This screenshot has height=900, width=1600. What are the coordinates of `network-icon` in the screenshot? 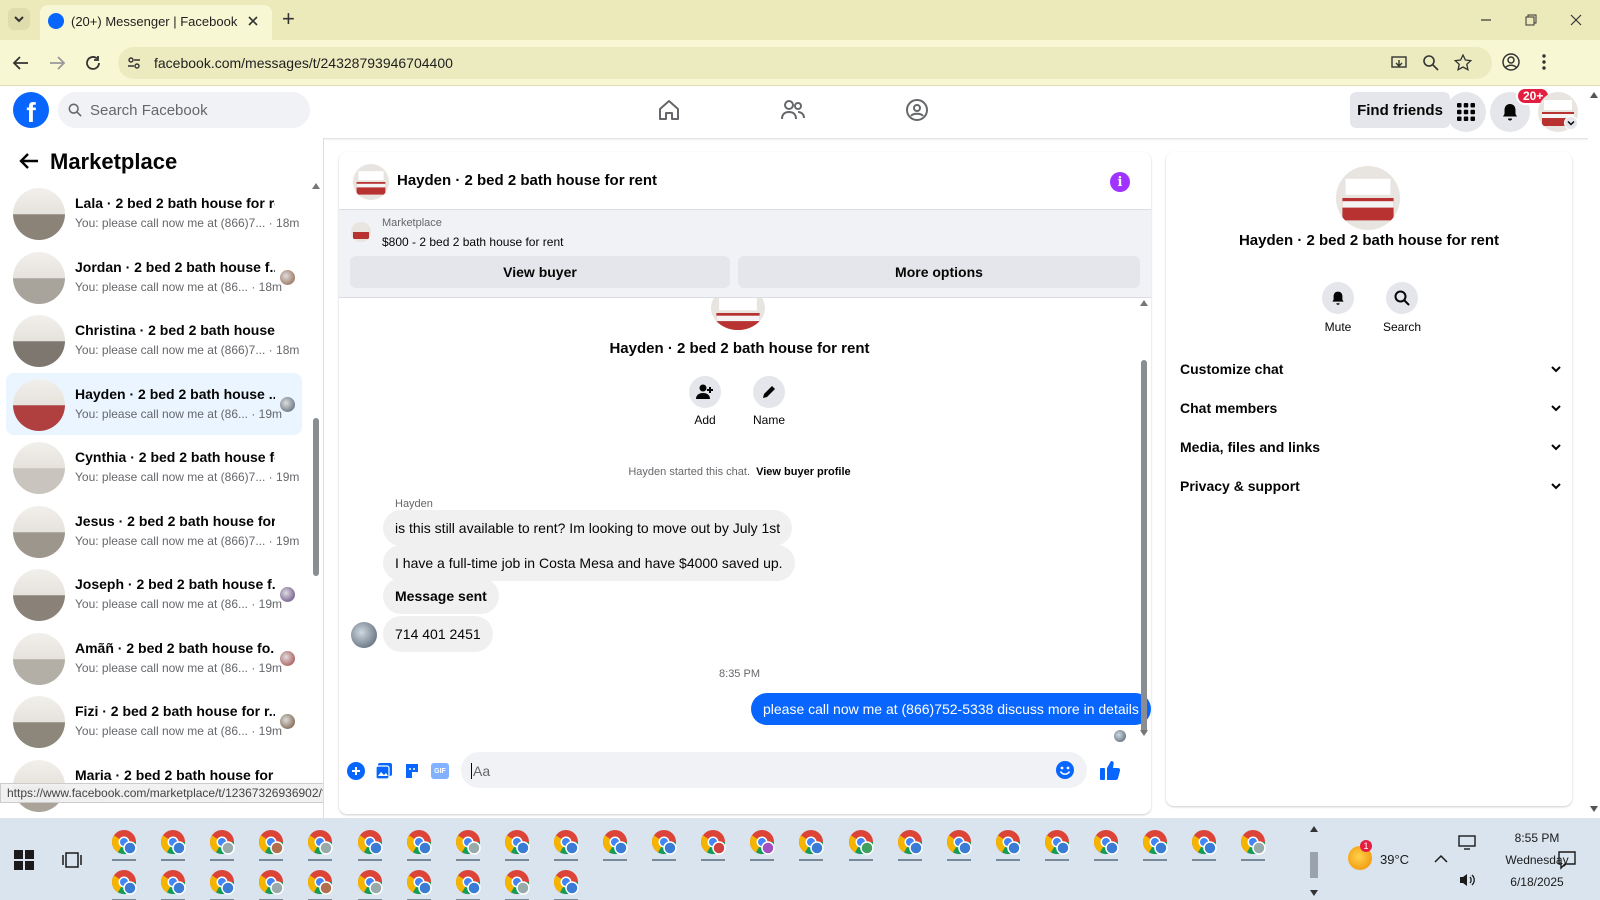 It's located at (1467, 842).